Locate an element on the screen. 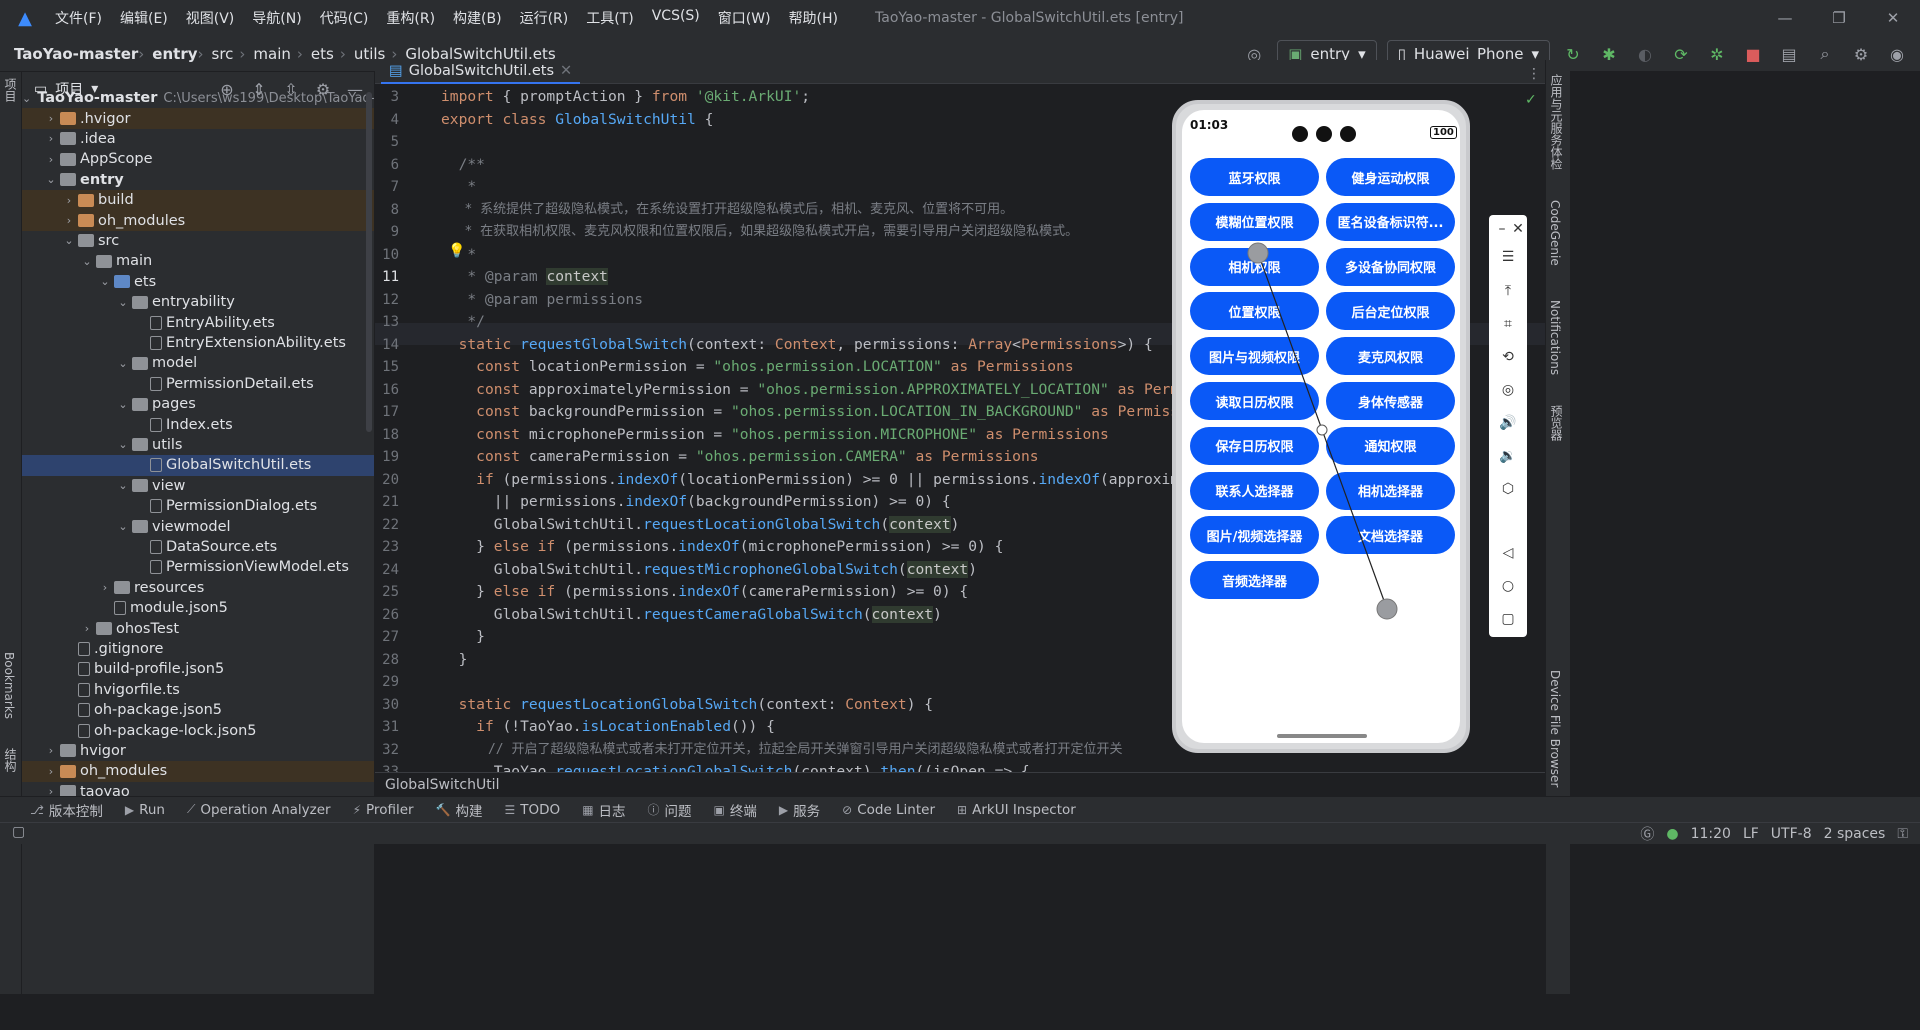 The image size is (1920, 1030). lightbulb-icon: 💡 is located at coordinates (456, 251).